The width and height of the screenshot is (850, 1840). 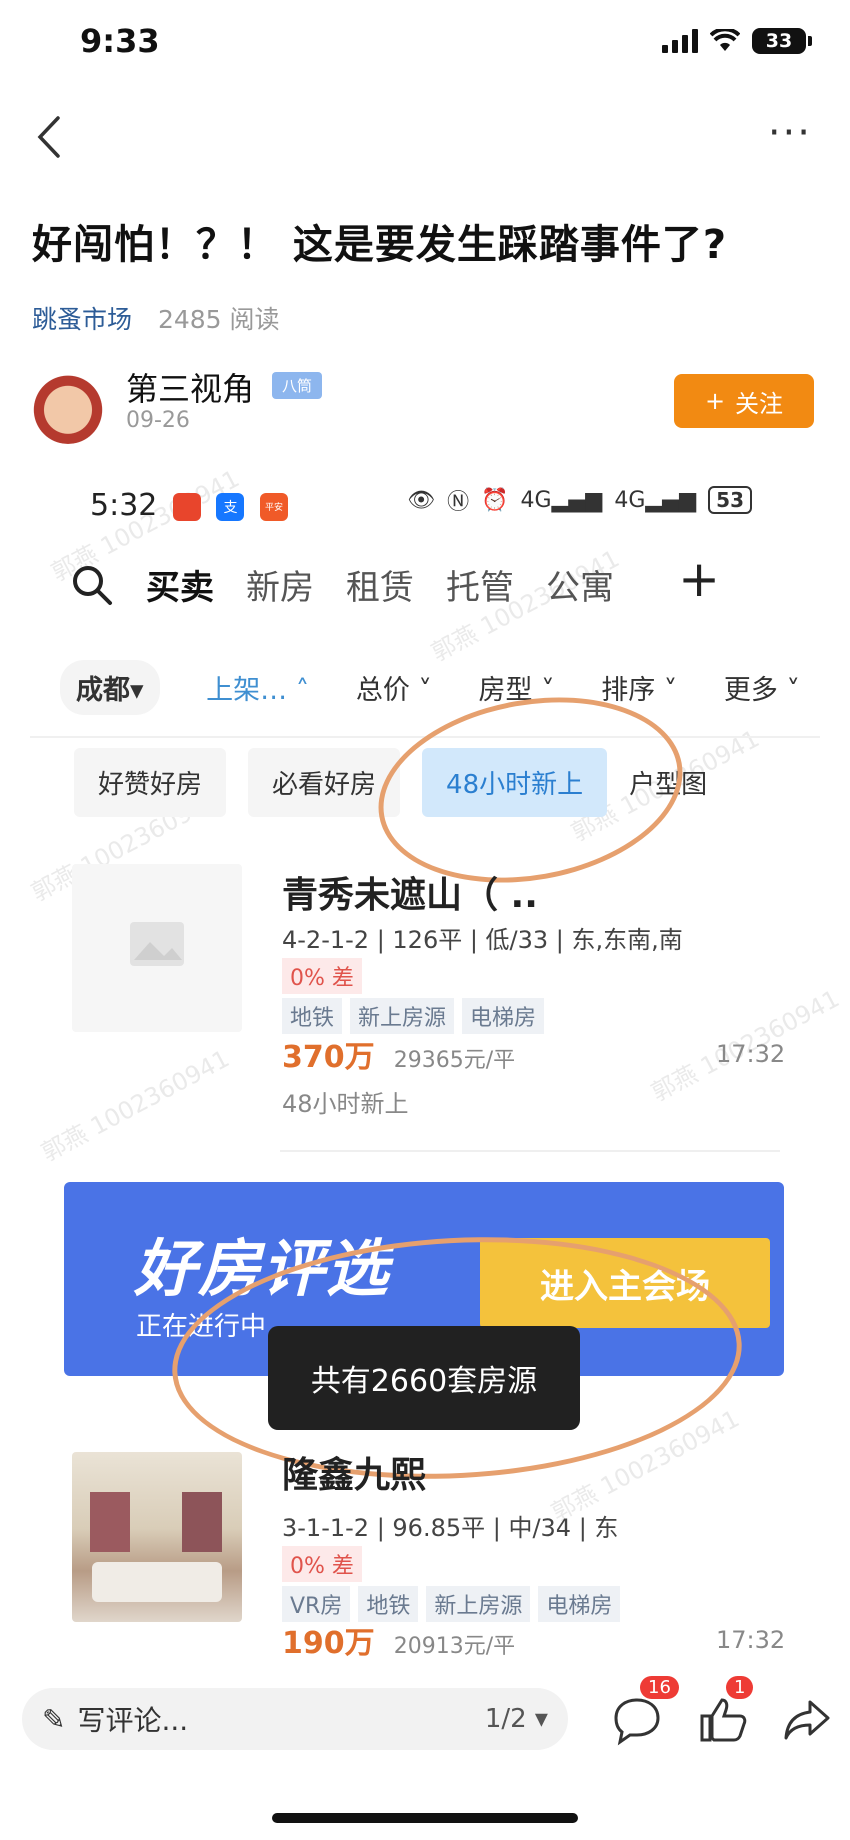 What do you see at coordinates (180, 584) in the screenshot?
I see `tab-buy-sell: 买卖` at bounding box center [180, 584].